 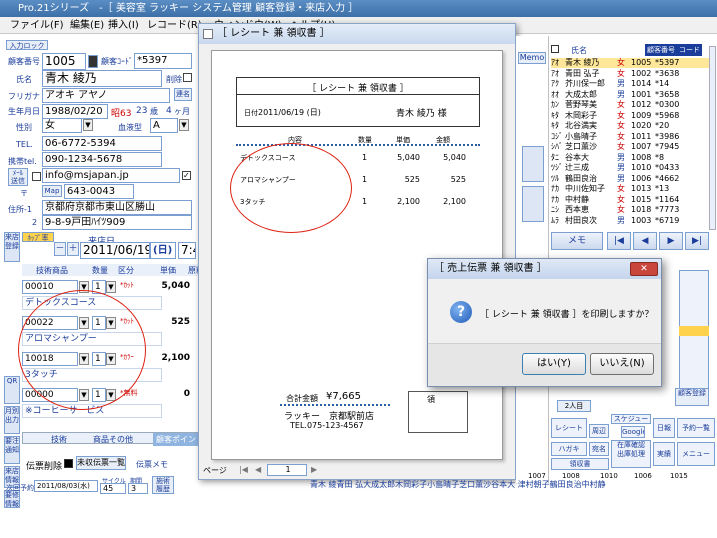 I want to click on list-item: ｱｵ 青田 弘子 女 1002 *3638, so click(x=630, y=74).